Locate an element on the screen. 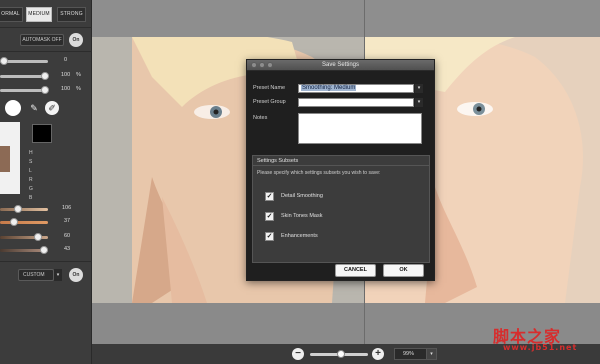 This screenshot has height=364, width=600. preset-name-input: Smoothing: Medium is located at coordinates (356, 88).